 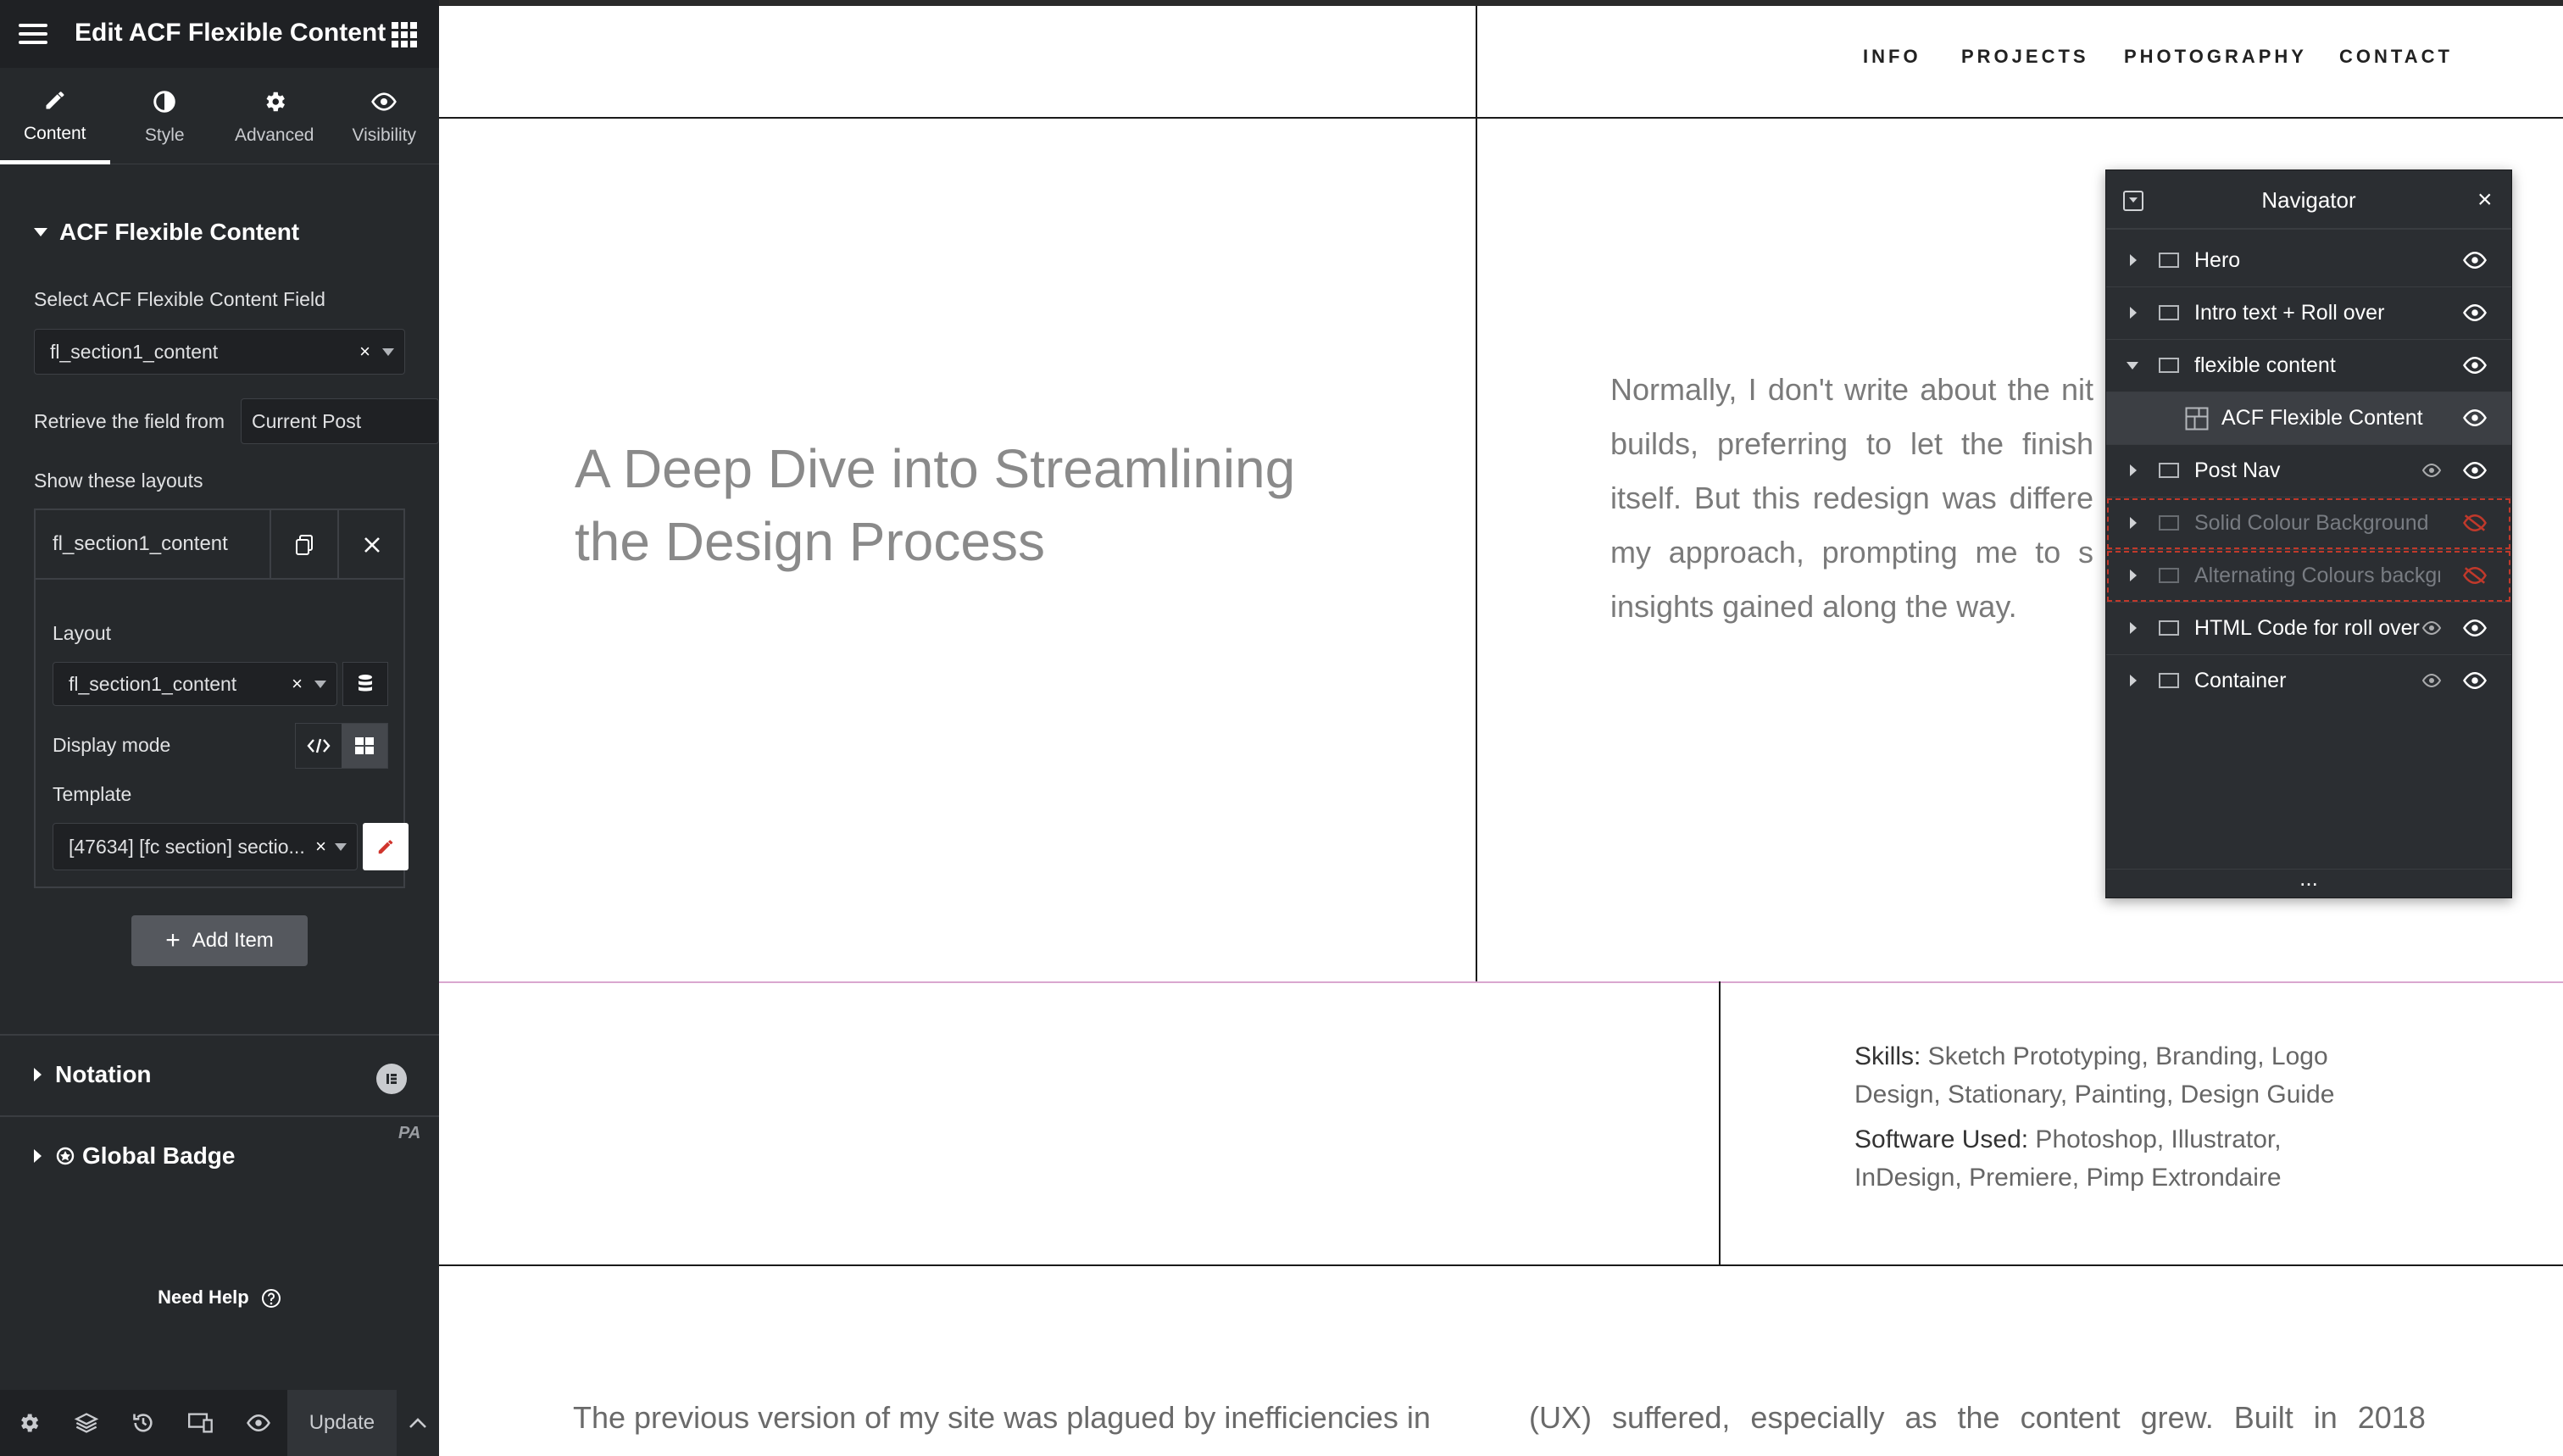 I want to click on update-options-button, so click(x=418, y=1423).